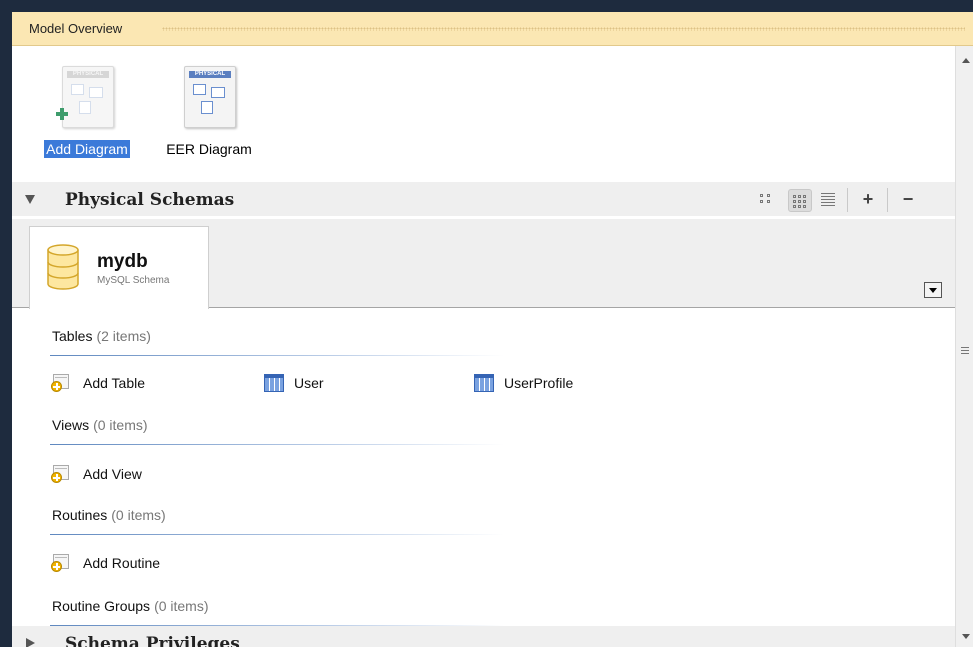 This screenshot has height=647, width=973. Describe the element at coordinates (563, 29) in the screenshot. I see `title-bar-pattern` at that location.